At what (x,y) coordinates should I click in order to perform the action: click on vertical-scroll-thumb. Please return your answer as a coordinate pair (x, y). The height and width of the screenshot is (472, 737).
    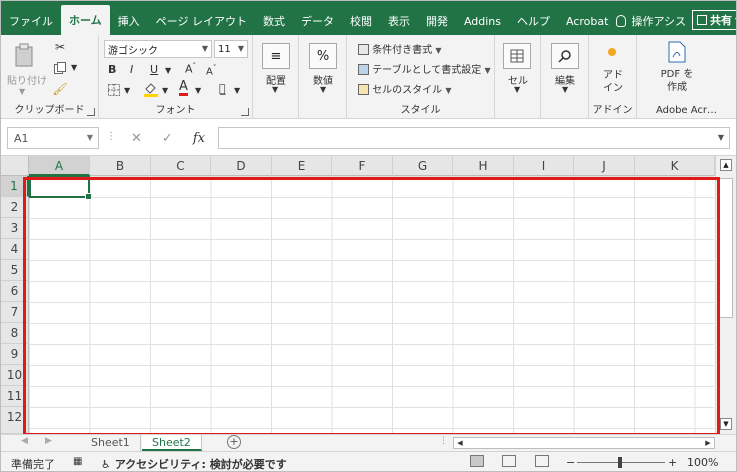
    Looking at the image, I should click on (726, 248).